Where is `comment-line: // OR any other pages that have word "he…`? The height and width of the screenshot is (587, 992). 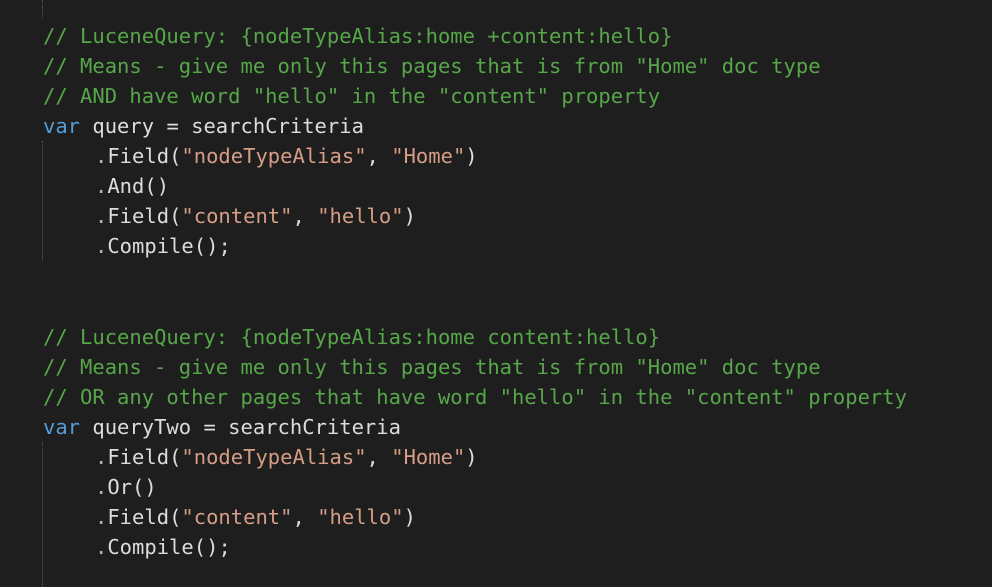
comment-line: // OR any other pages that have word "he… is located at coordinates (475, 397).